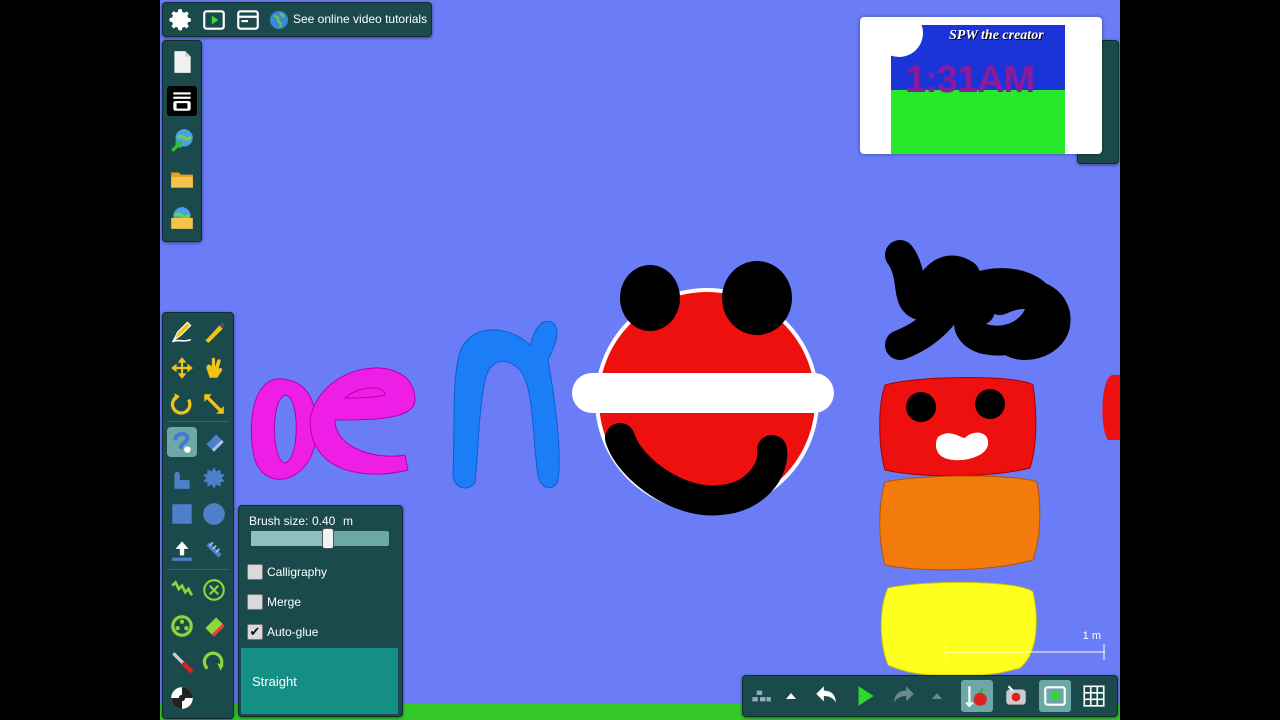 The image size is (1280, 720). I want to click on tool-panel, so click(198, 515).